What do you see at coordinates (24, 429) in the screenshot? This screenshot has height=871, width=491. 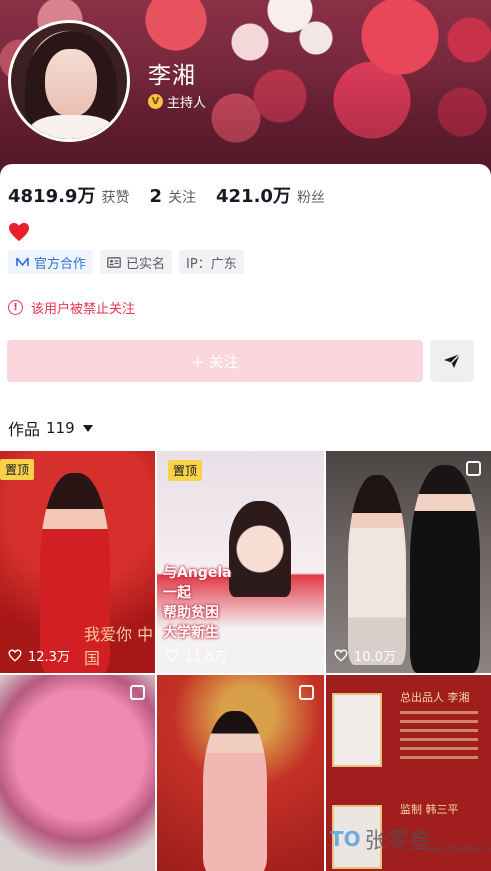 I see `works-label: 作品` at bounding box center [24, 429].